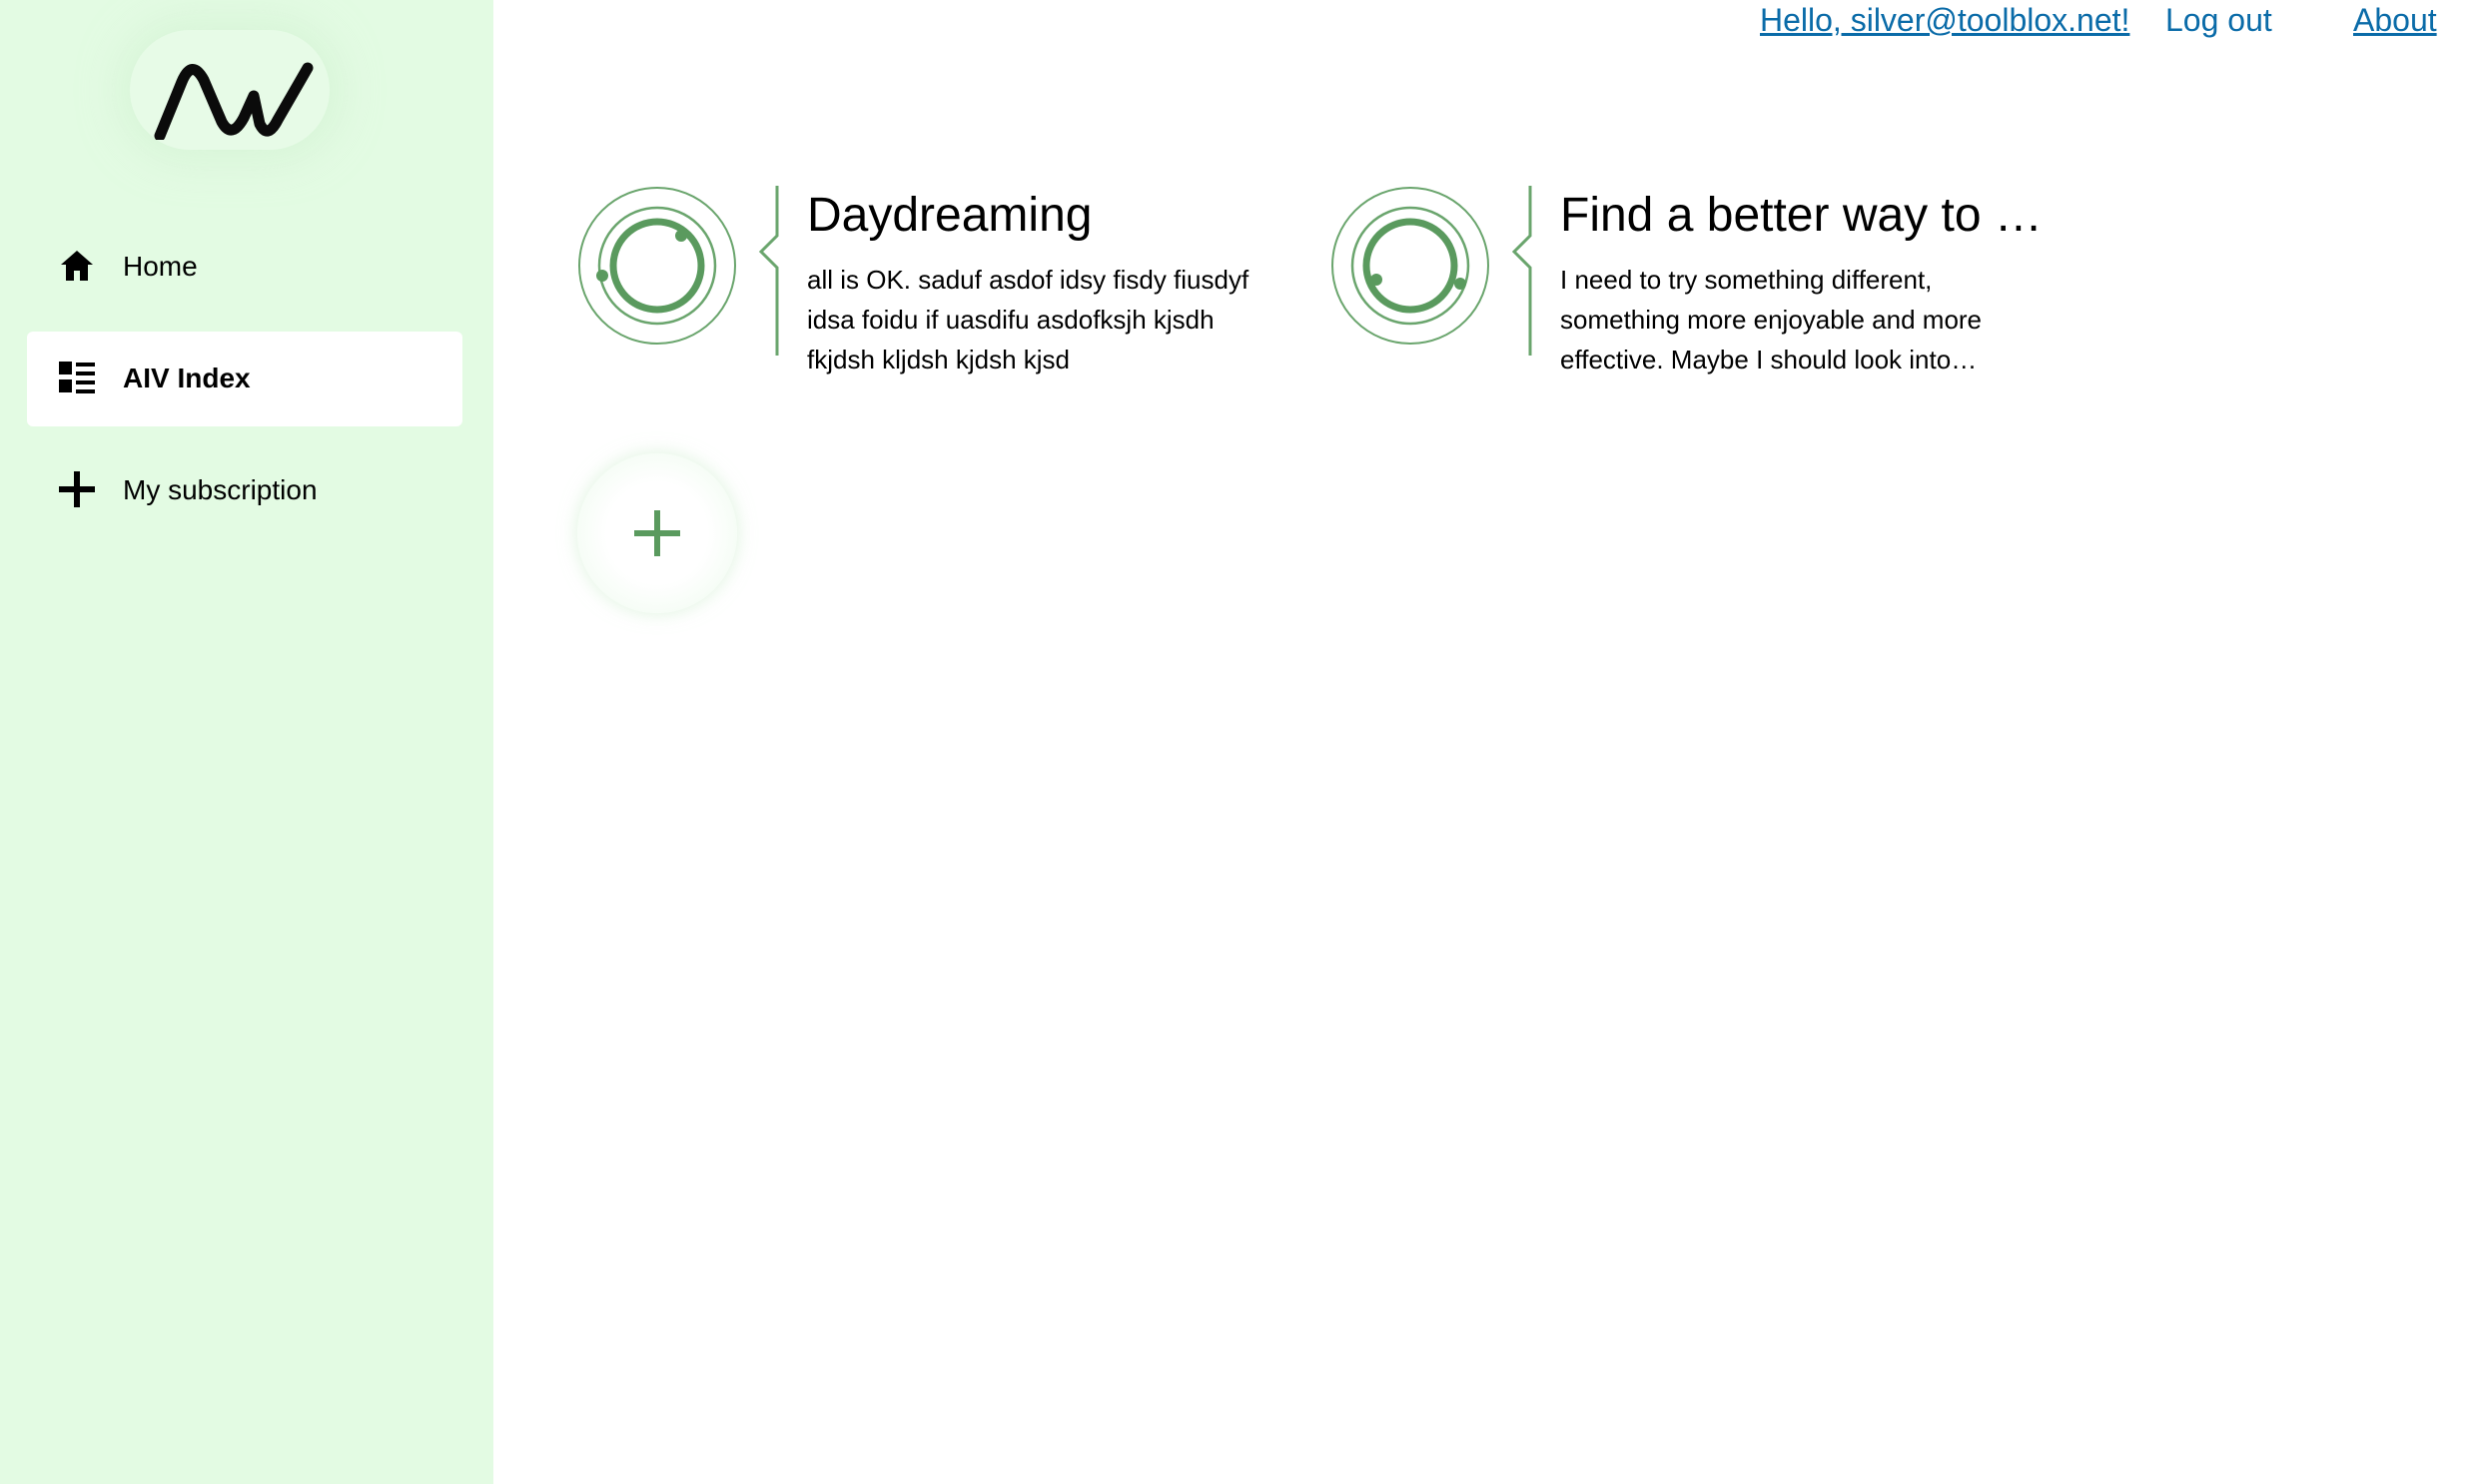  Describe the element at coordinates (2395, 20) in the screenshot. I see `about-link: About` at that location.